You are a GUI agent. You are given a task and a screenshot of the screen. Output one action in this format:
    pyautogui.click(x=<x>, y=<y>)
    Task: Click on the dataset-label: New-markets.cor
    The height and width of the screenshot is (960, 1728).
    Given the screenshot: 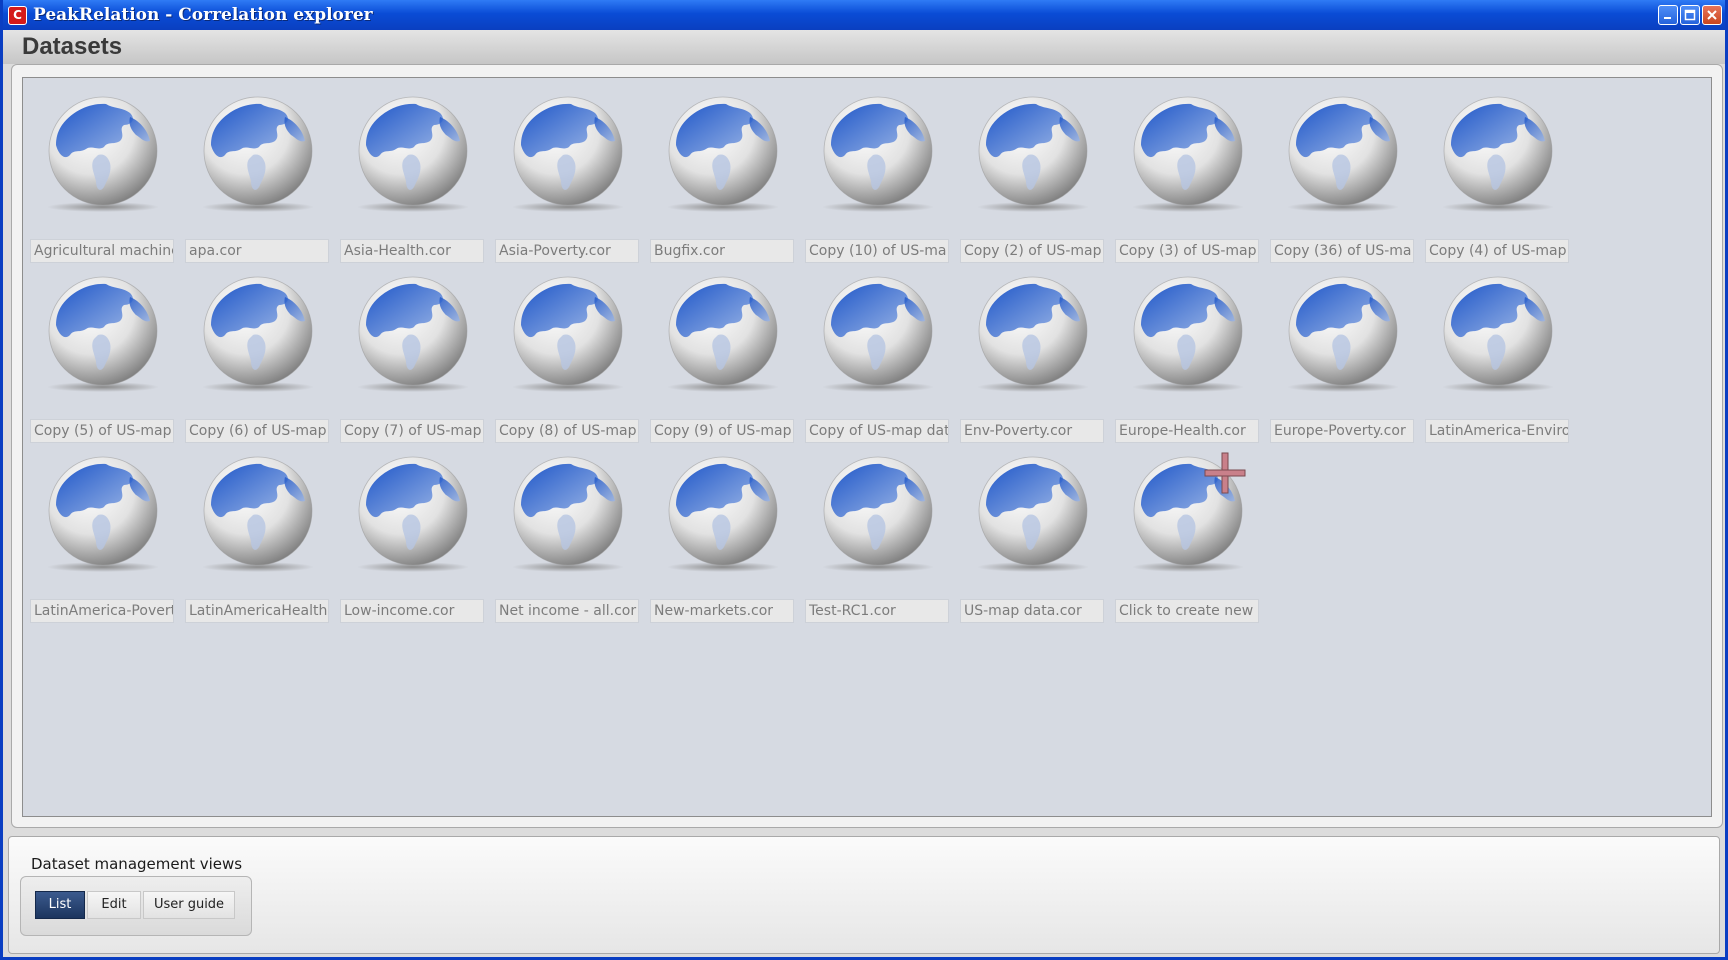 What is the action you would take?
    pyautogui.click(x=722, y=611)
    